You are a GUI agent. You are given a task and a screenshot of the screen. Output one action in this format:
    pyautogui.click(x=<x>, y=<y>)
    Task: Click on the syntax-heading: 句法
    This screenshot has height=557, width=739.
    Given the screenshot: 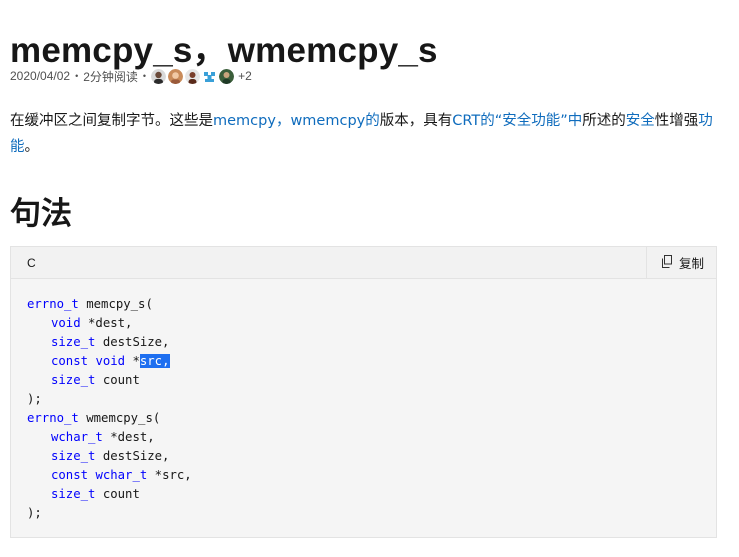 What is the action you would take?
    pyautogui.click(x=41, y=214)
    